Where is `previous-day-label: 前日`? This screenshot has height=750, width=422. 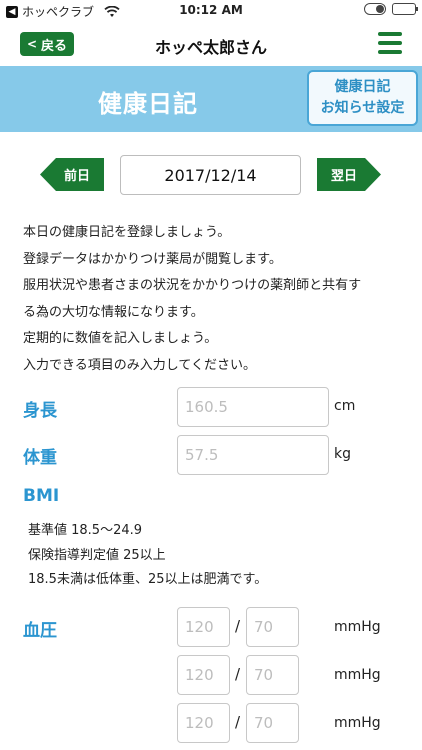 previous-day-label: 前日 is located at coordinates (76, 176).